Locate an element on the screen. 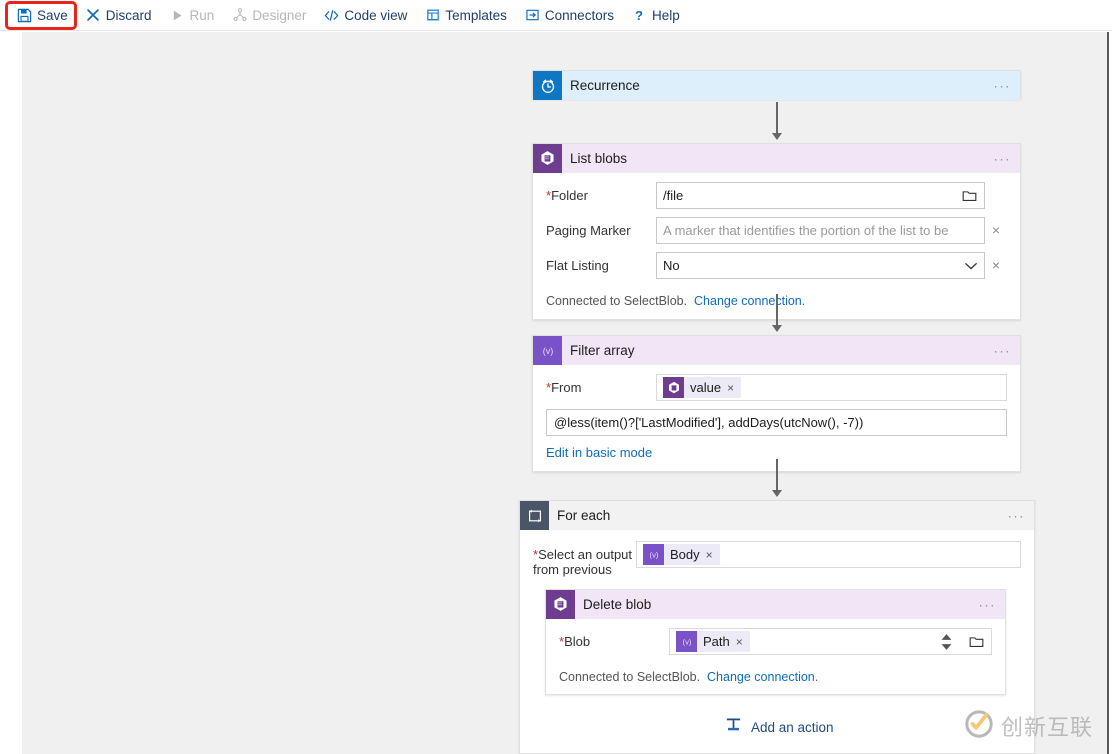 The image size is (1112, 754). field-row-flat-listing: Flat Listing No × is located at coordinates (776, 266).